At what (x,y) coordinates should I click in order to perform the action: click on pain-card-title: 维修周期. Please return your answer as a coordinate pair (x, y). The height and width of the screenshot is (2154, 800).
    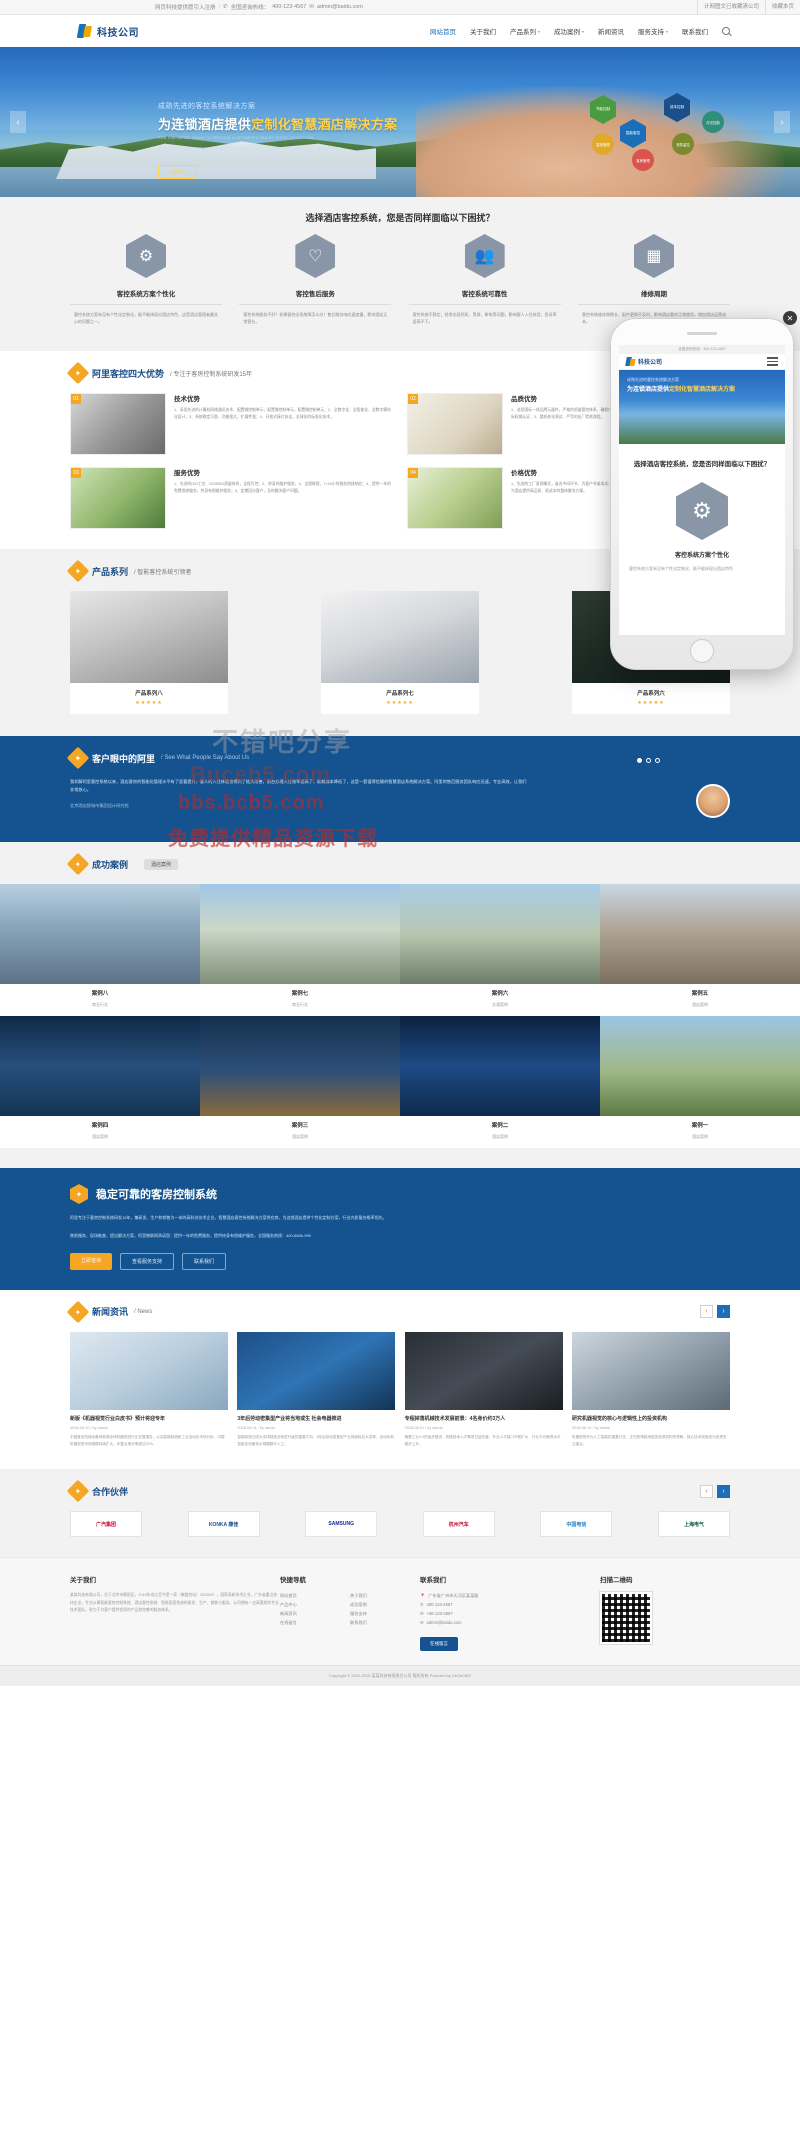
    Looking at the image, I should click on (653, 296).